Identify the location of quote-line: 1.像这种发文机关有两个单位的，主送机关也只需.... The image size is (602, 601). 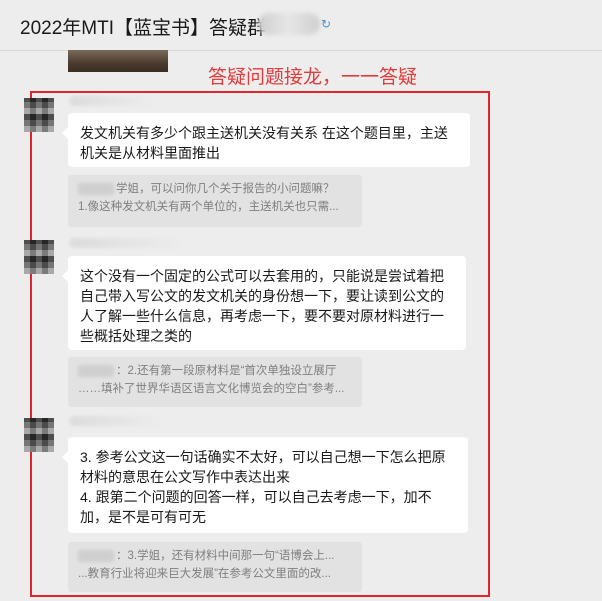
(208, 207).